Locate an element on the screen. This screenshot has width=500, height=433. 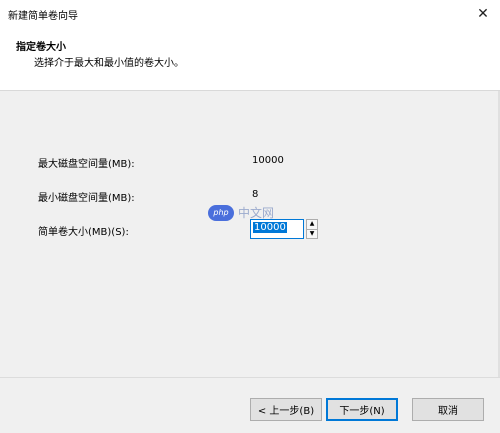
volume-size-input: 10000 is located at coordinates (277, 229).